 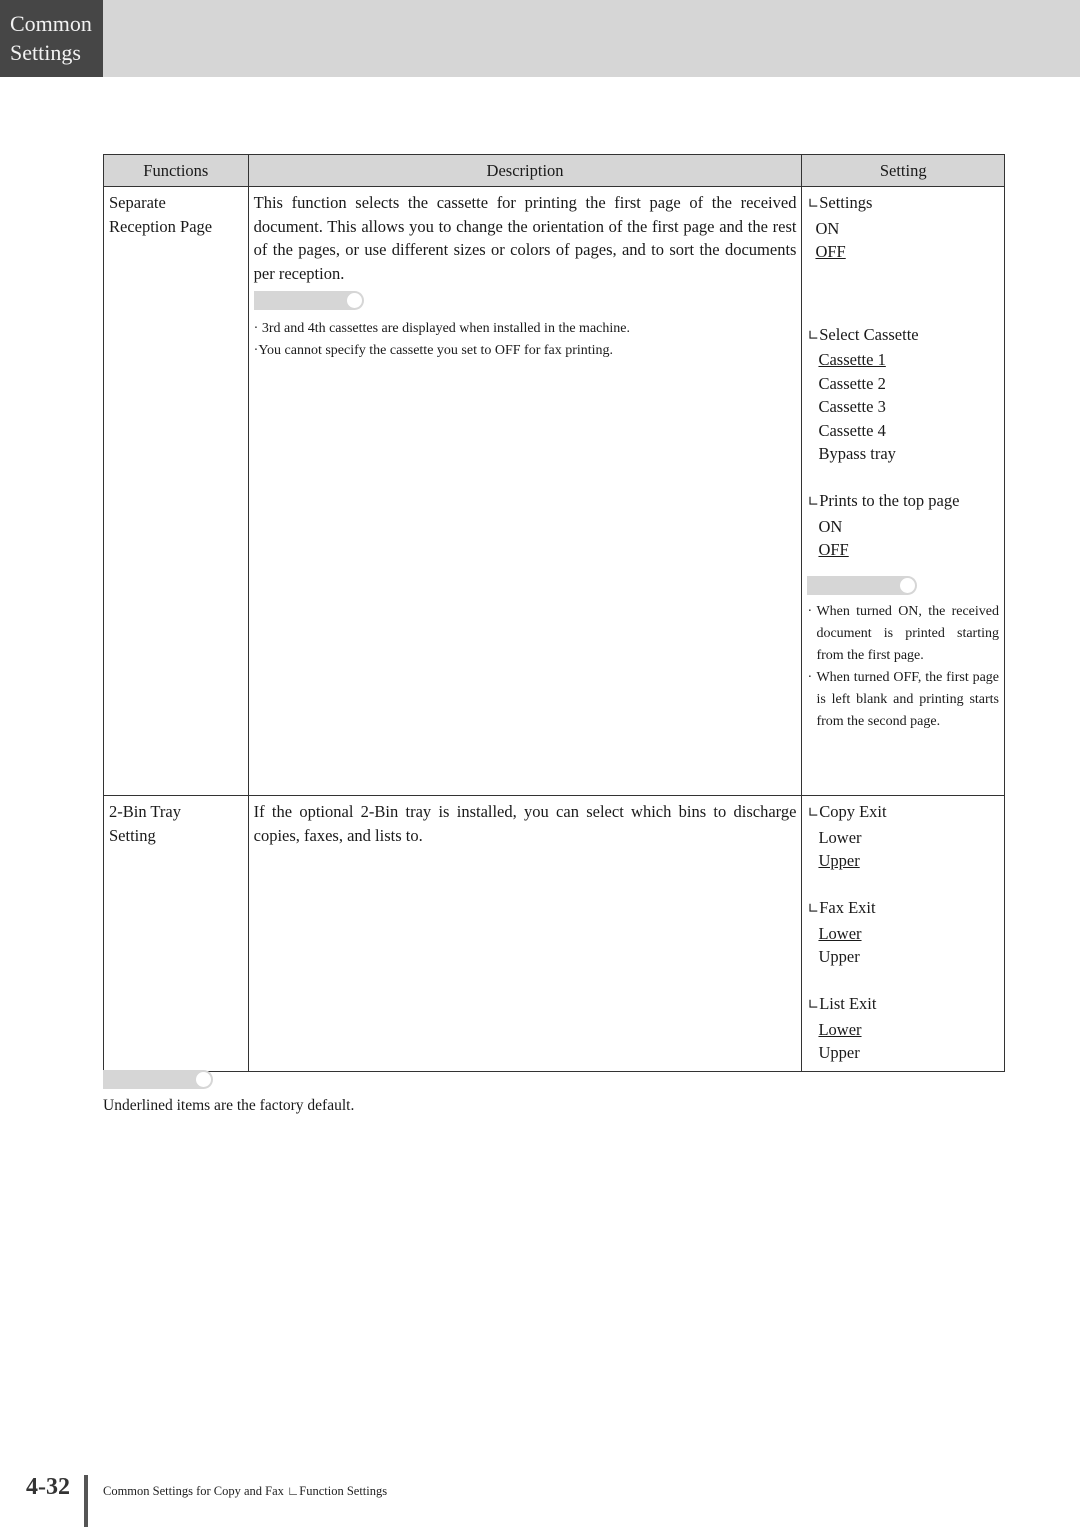 I want to click on table-header-row: Functions Description Setting, so click(x=554, y=170).